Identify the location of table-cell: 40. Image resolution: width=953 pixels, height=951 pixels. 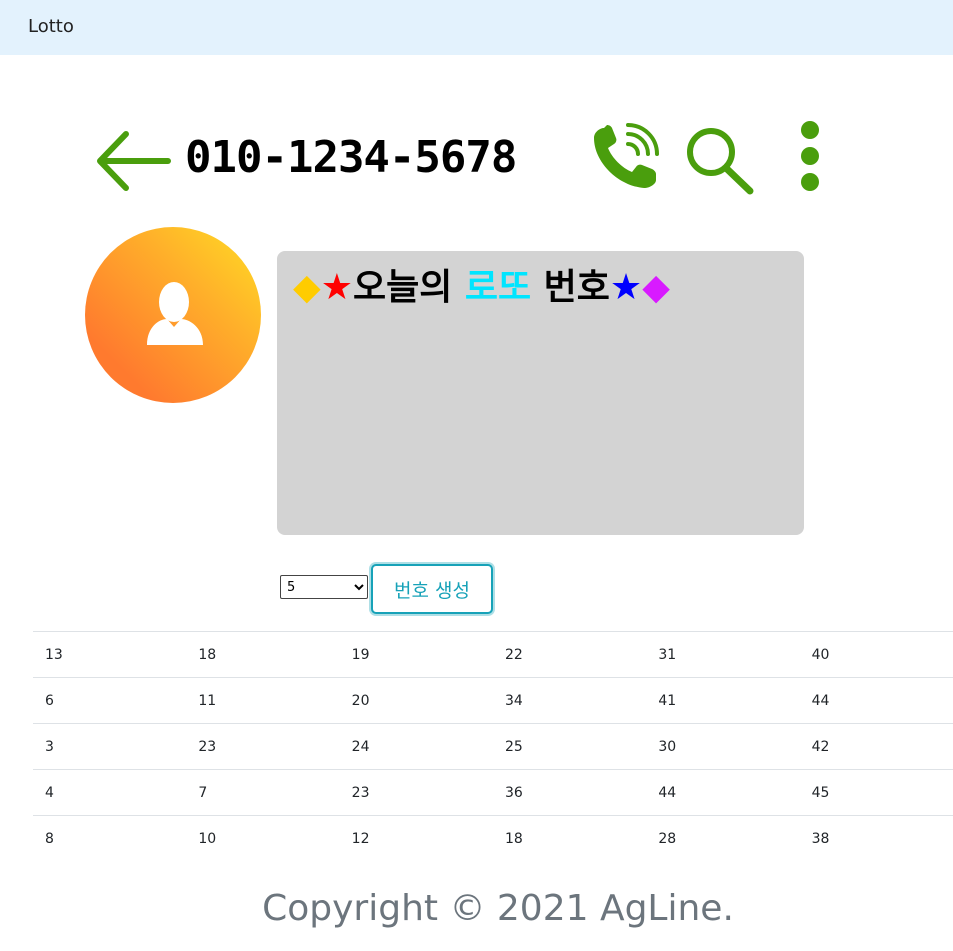
(876, 654).